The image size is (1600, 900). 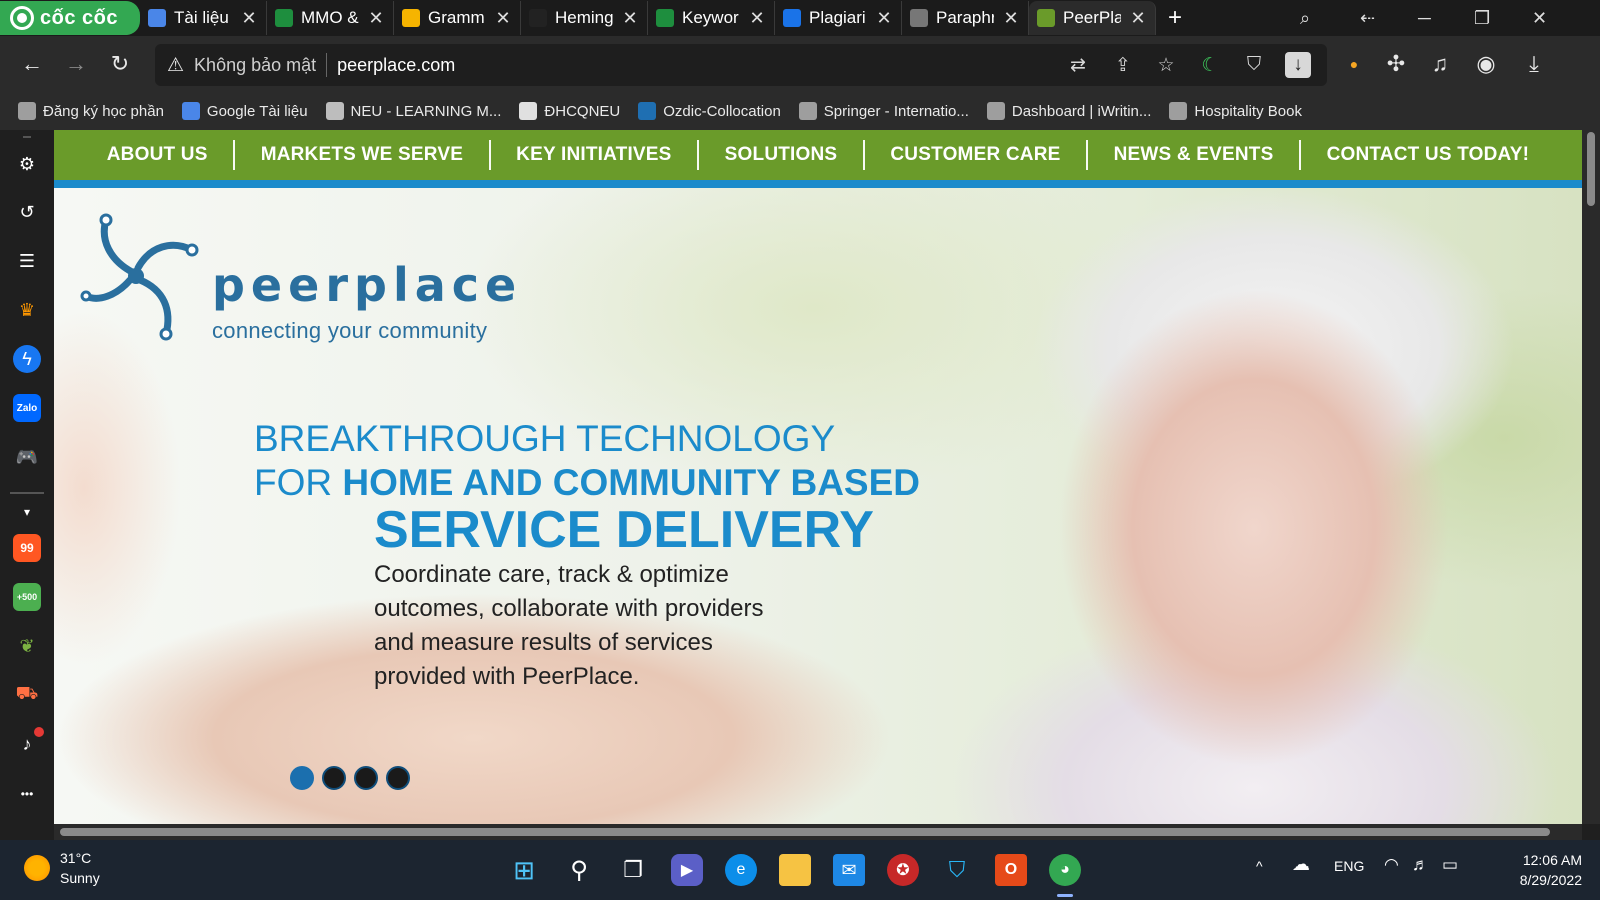 What do you see at coordinates (1194, 155) in the screenshot?
I see `nav-item: NEWS & EVENTS` at bounding box center [1194, 155].